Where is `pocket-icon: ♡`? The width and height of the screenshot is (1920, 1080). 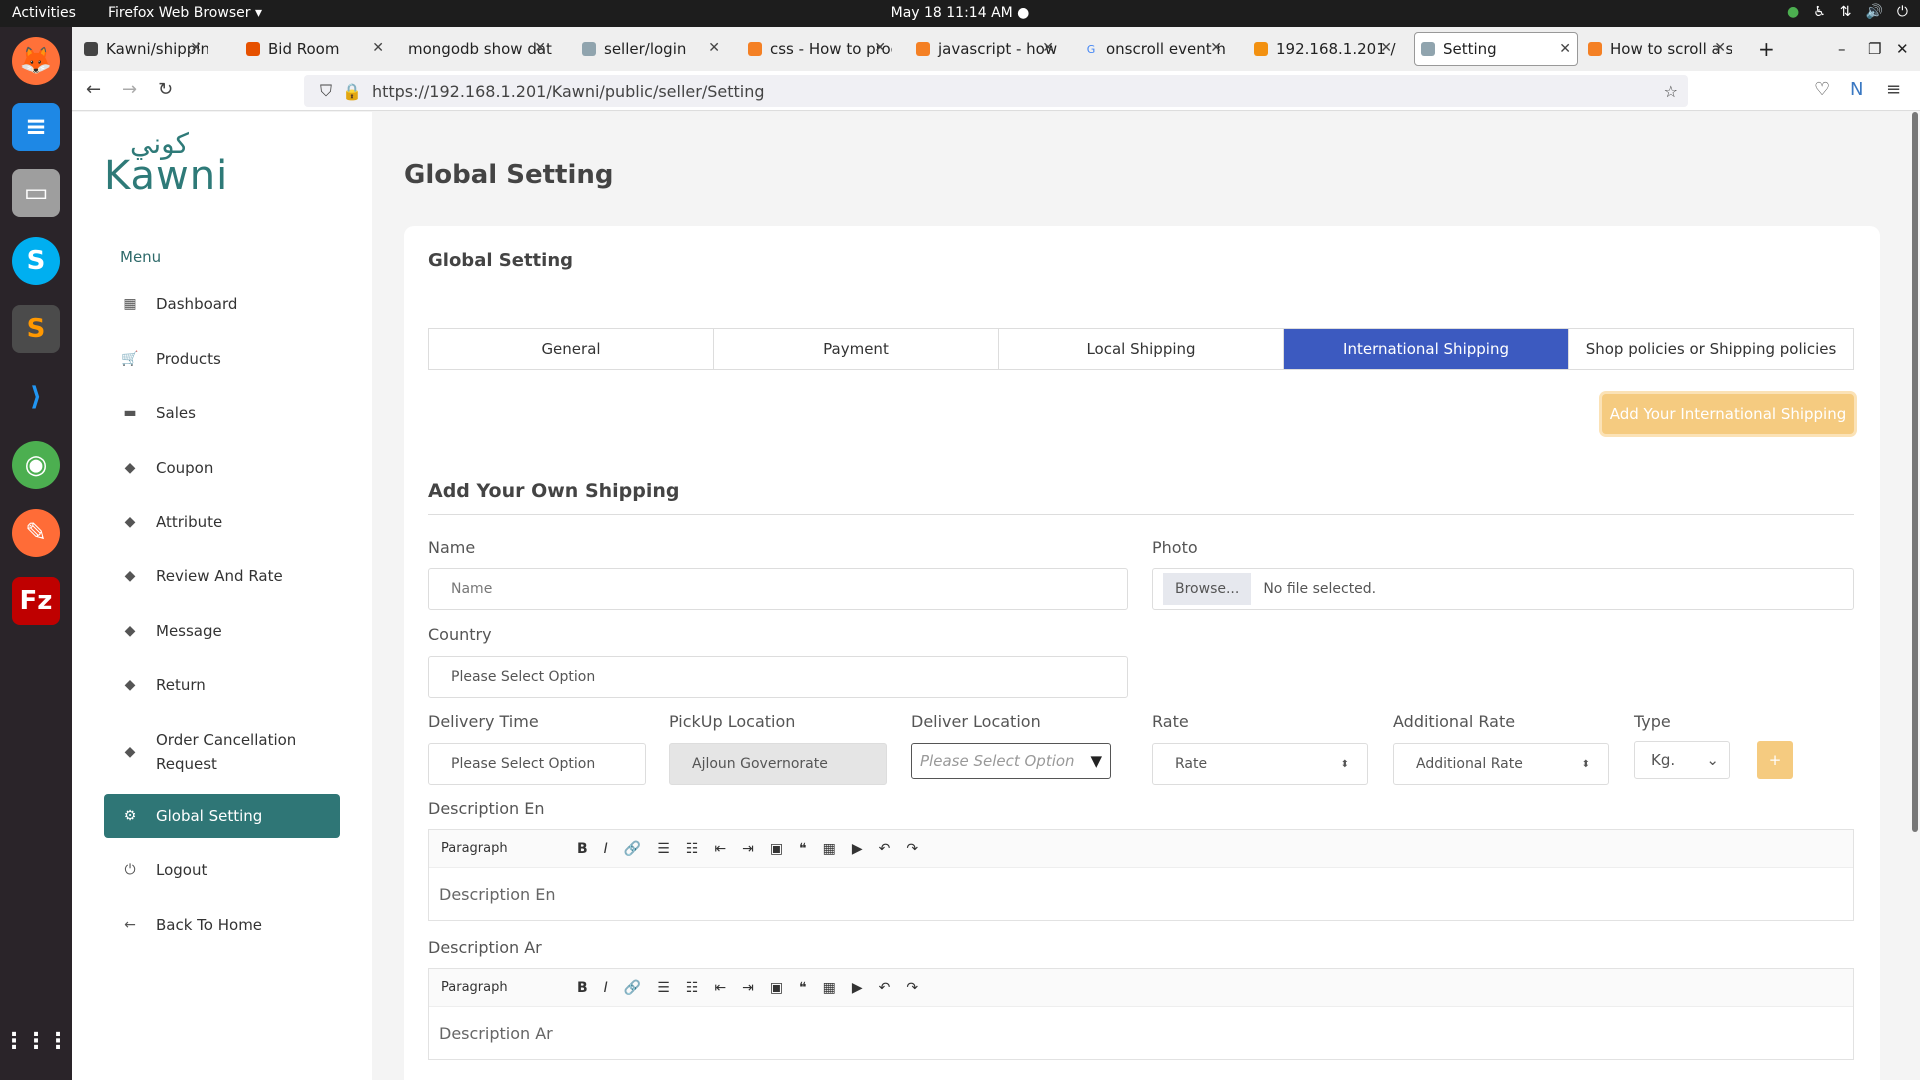 pocket-icon: ♡ is located at coordinates (1822, 89).